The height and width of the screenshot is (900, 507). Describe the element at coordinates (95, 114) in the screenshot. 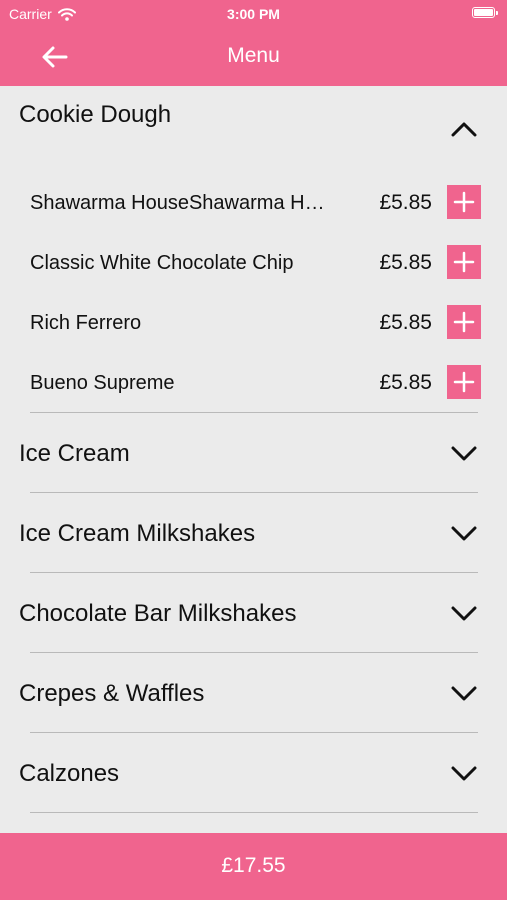

I see `category-title: Cookie Dough` at that location.